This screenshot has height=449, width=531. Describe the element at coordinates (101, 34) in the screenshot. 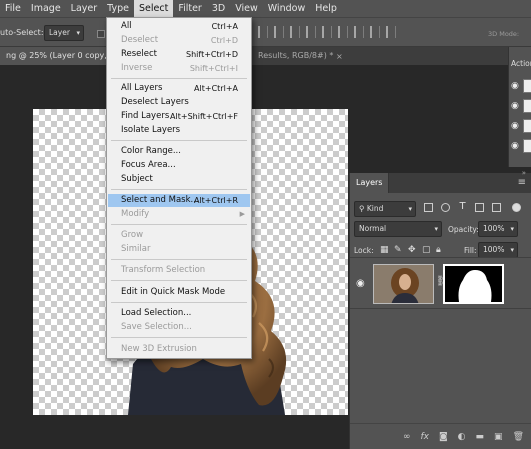

I see `show-transform-checkbox` at that location.